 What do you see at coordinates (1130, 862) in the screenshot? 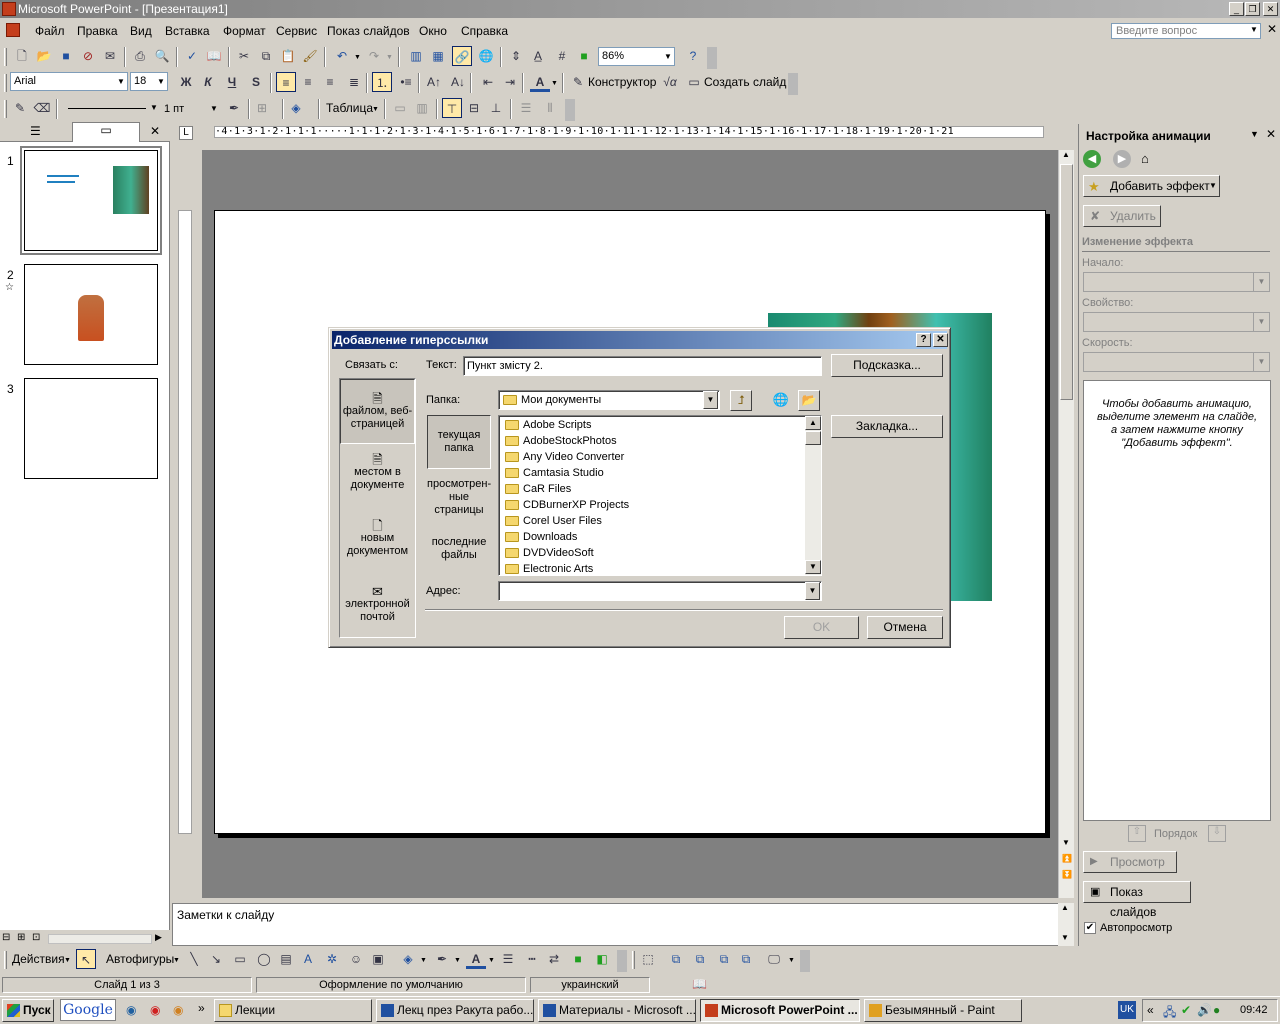
I see `preview-button: ▶ Просмотр` at bounding box center [1130, 862].